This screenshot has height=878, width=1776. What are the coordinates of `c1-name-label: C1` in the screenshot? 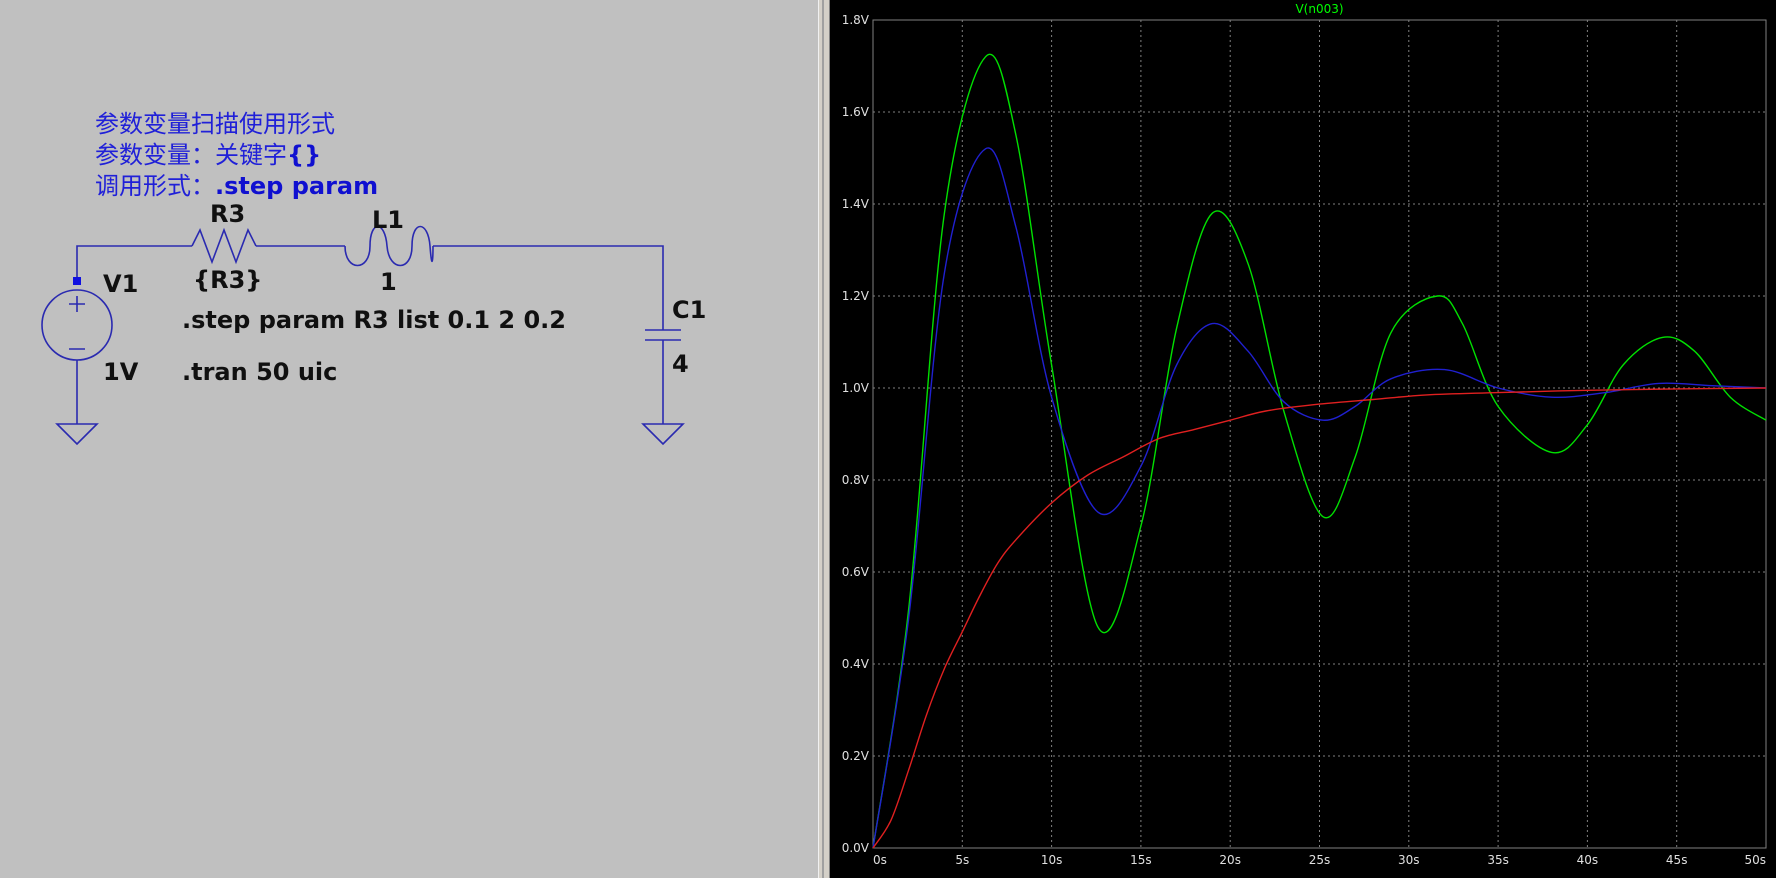 It's located at (689, 310).